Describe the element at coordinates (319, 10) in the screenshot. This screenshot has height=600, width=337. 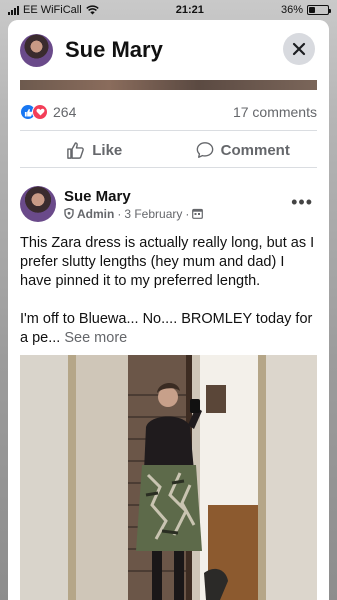
I see `battery-icon` at that location.